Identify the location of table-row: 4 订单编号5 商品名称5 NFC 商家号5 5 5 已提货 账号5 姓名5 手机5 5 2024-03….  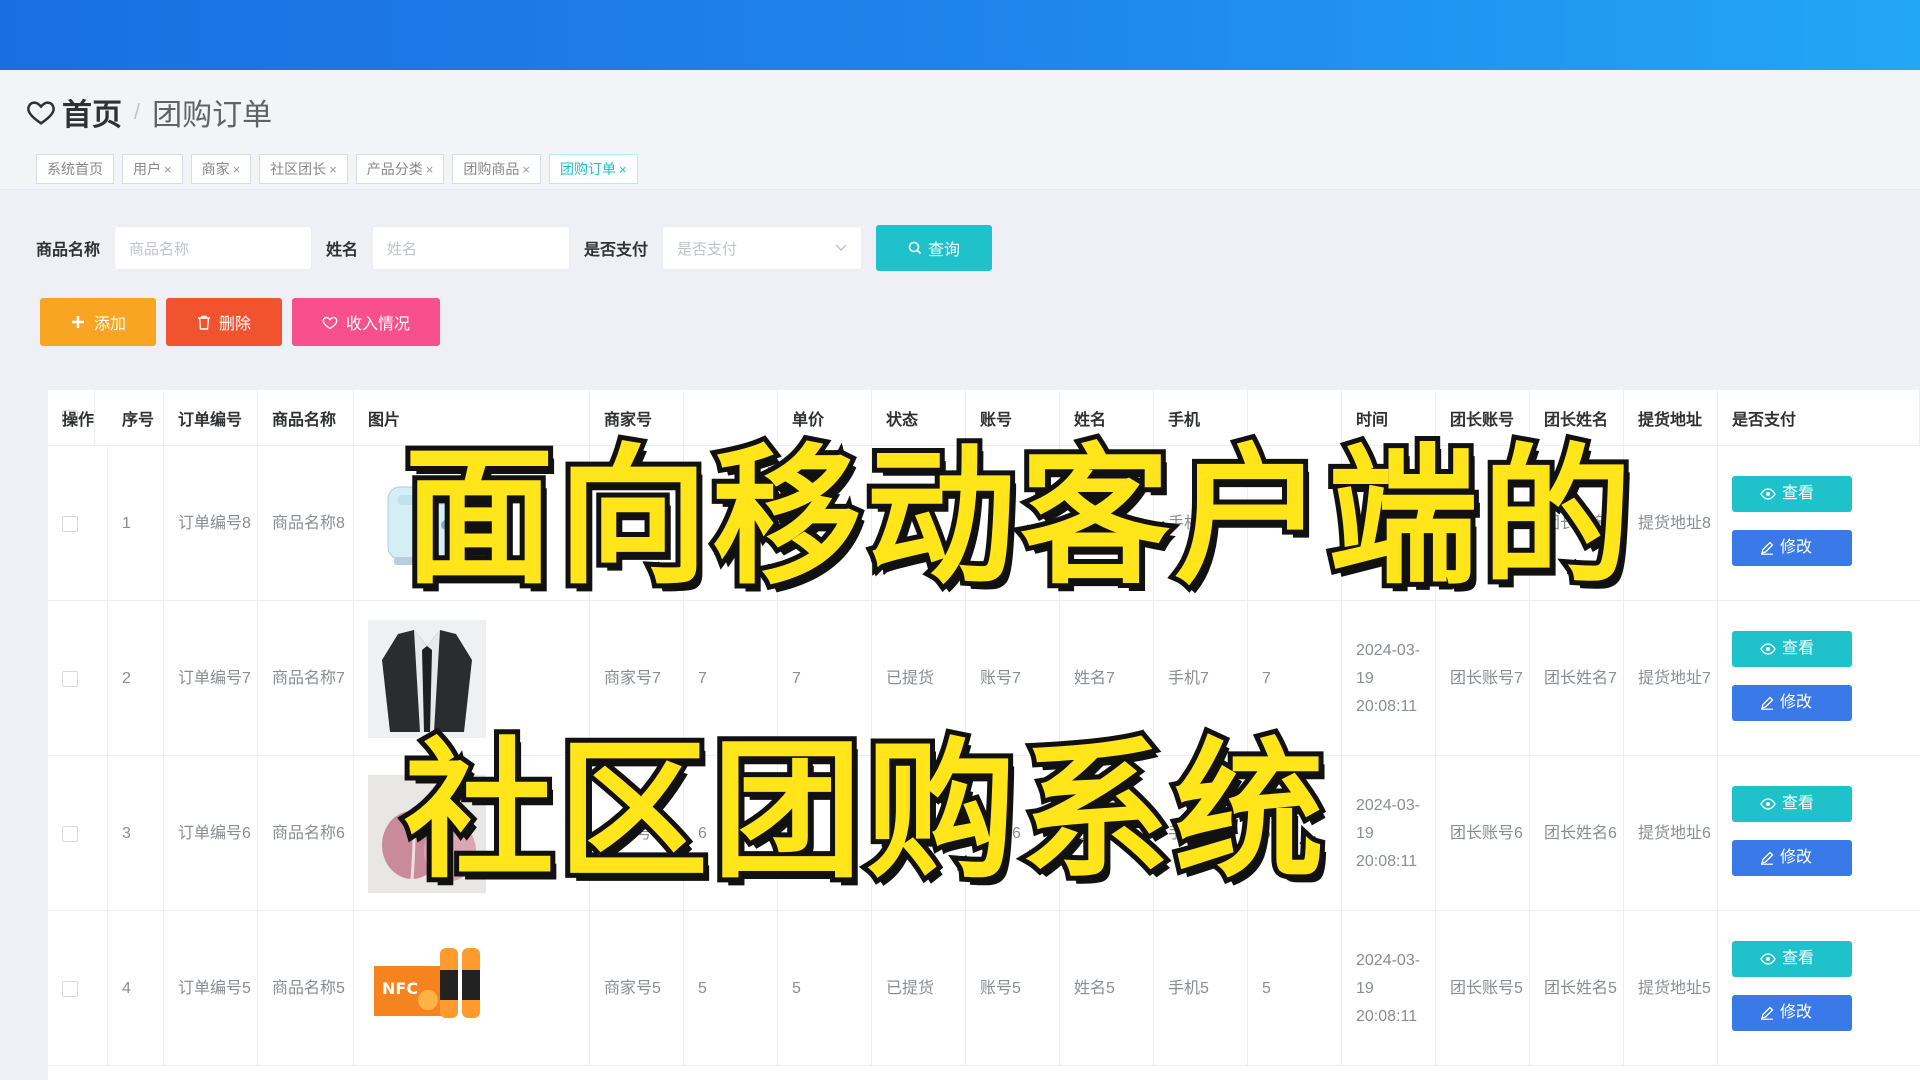
(984, 988).